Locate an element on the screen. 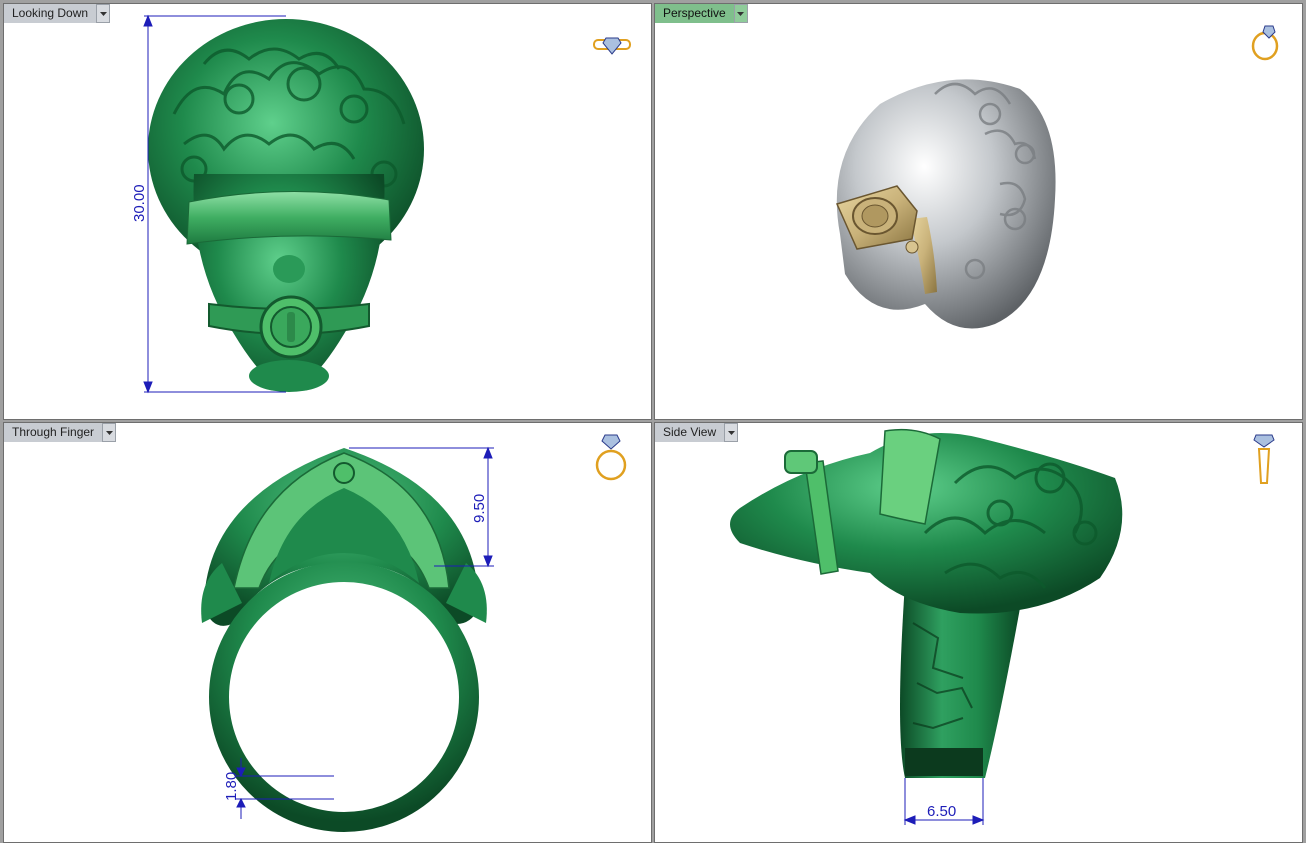 The height and width of the screenshot is (843, 1306). ring-front-view-icon is located at coordinates (611, 457).